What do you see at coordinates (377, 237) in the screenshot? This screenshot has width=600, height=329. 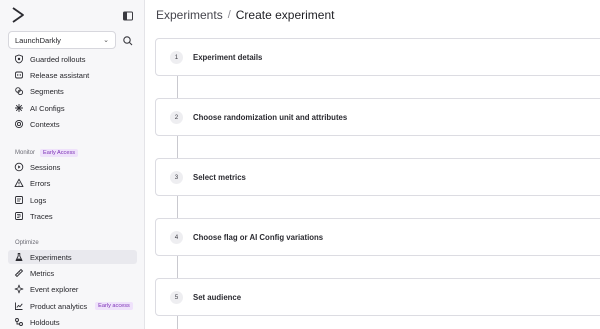 I see `step-choose-variations: 4 Choose flag or AI Config variations` at bounding box center [377, 237].